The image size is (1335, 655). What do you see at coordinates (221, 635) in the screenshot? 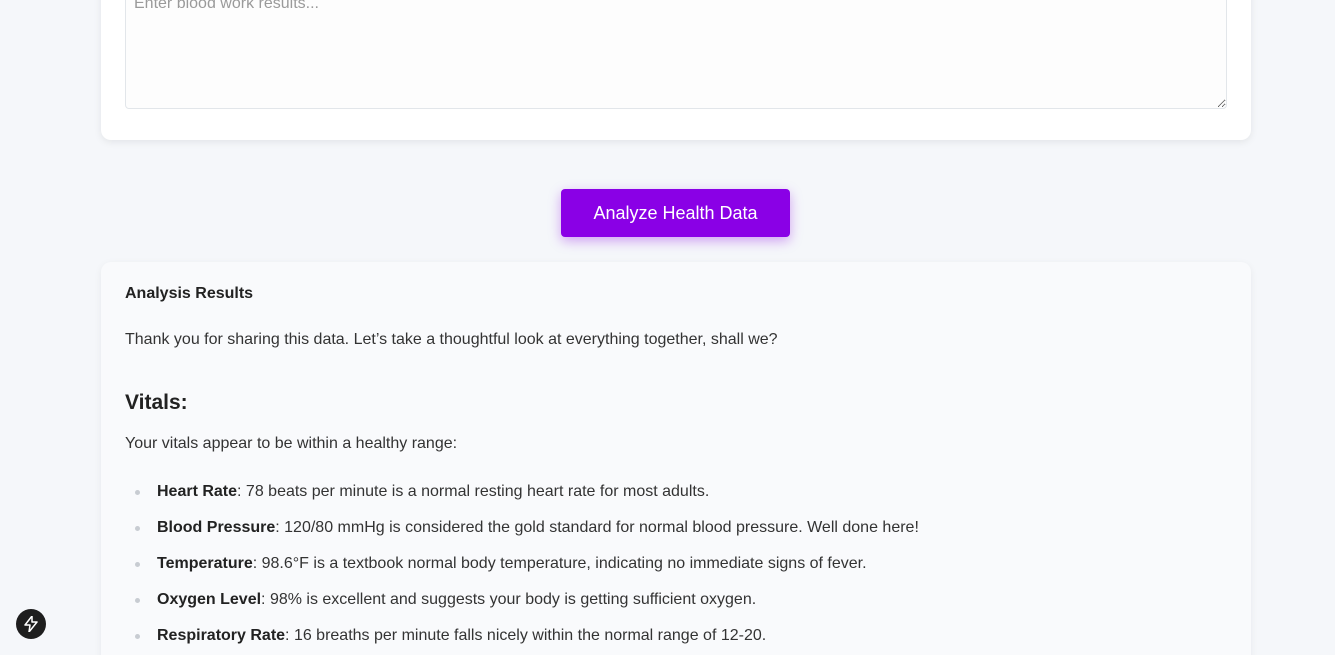
I see `vital-name: Respiratory Rate` at bounding box center [221, 635].